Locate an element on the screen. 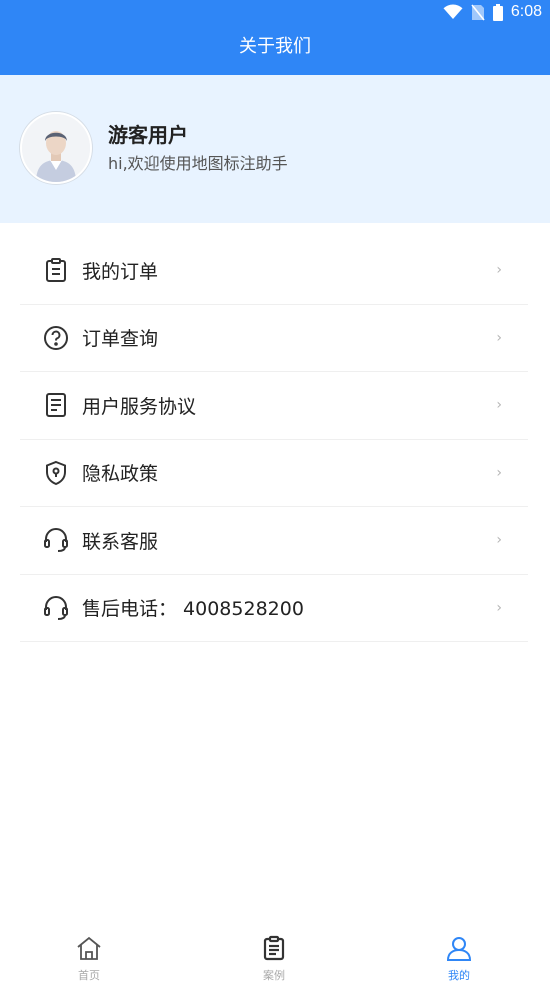  page-title: 关于我们 is located at coordinates (275, 46).